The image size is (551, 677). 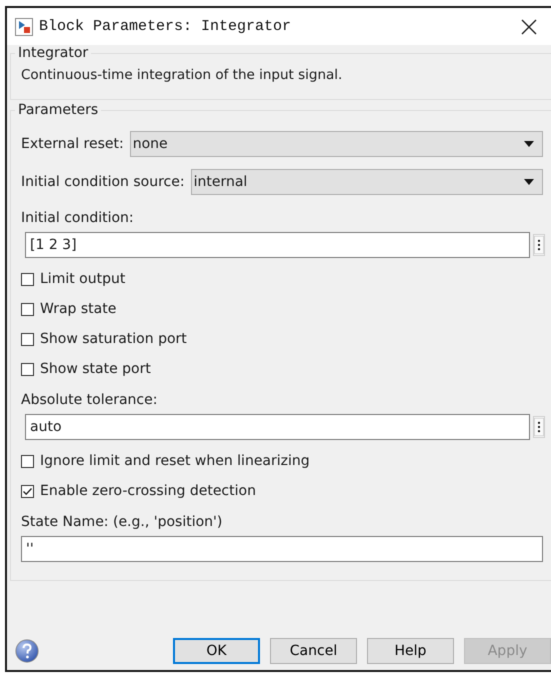 I want to click on input-field: [1 2 3], so click(x=277, y=245).